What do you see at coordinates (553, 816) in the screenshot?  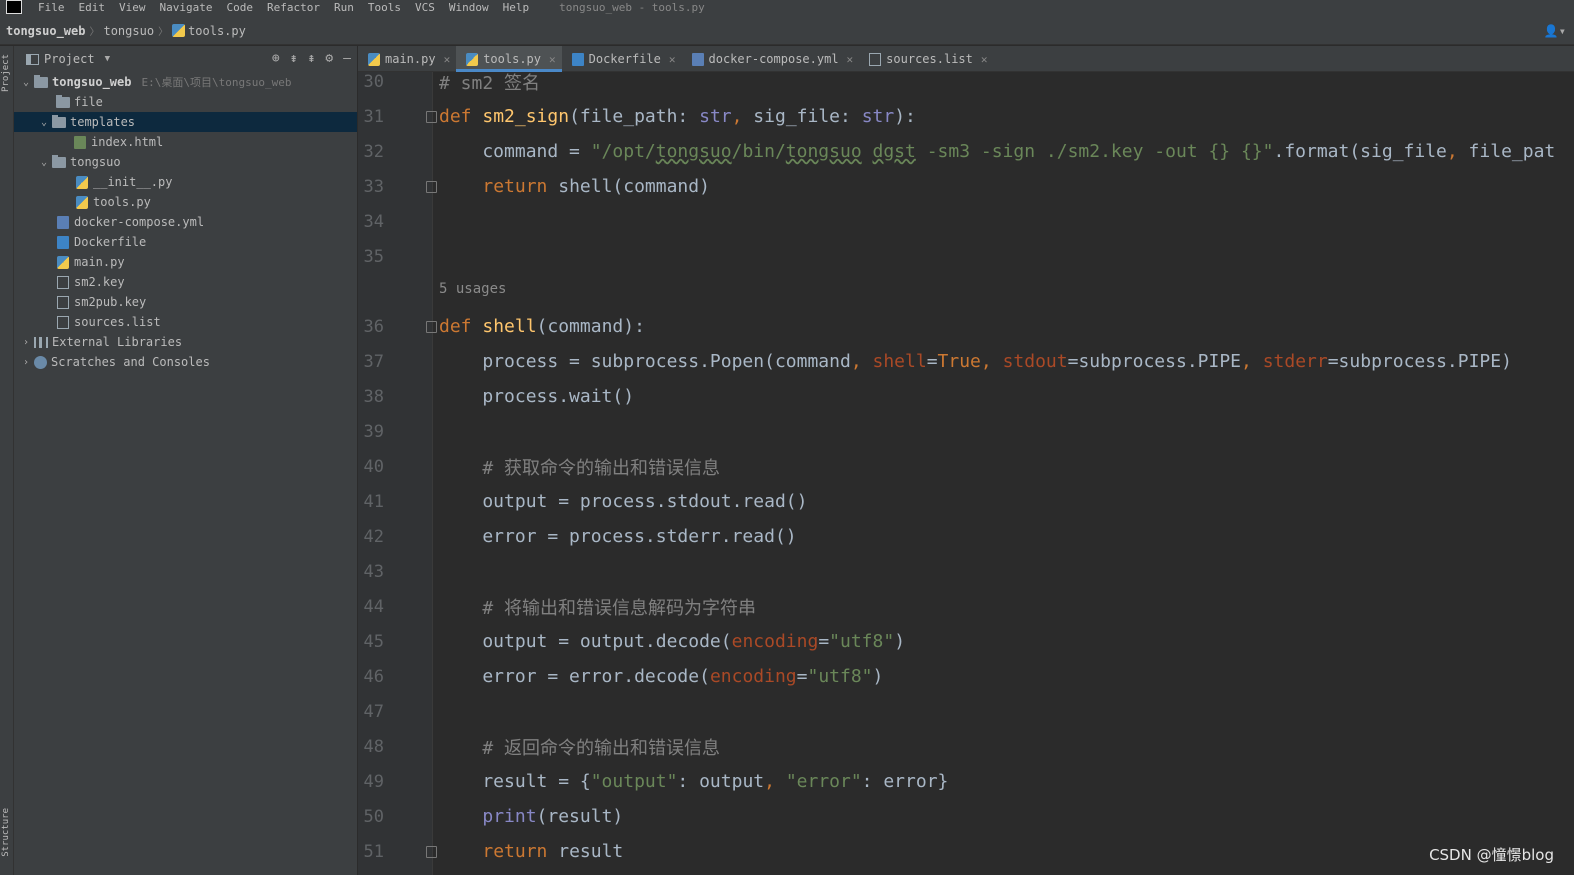 I see `code-text: print(result)` at bounding box center [553, 816].